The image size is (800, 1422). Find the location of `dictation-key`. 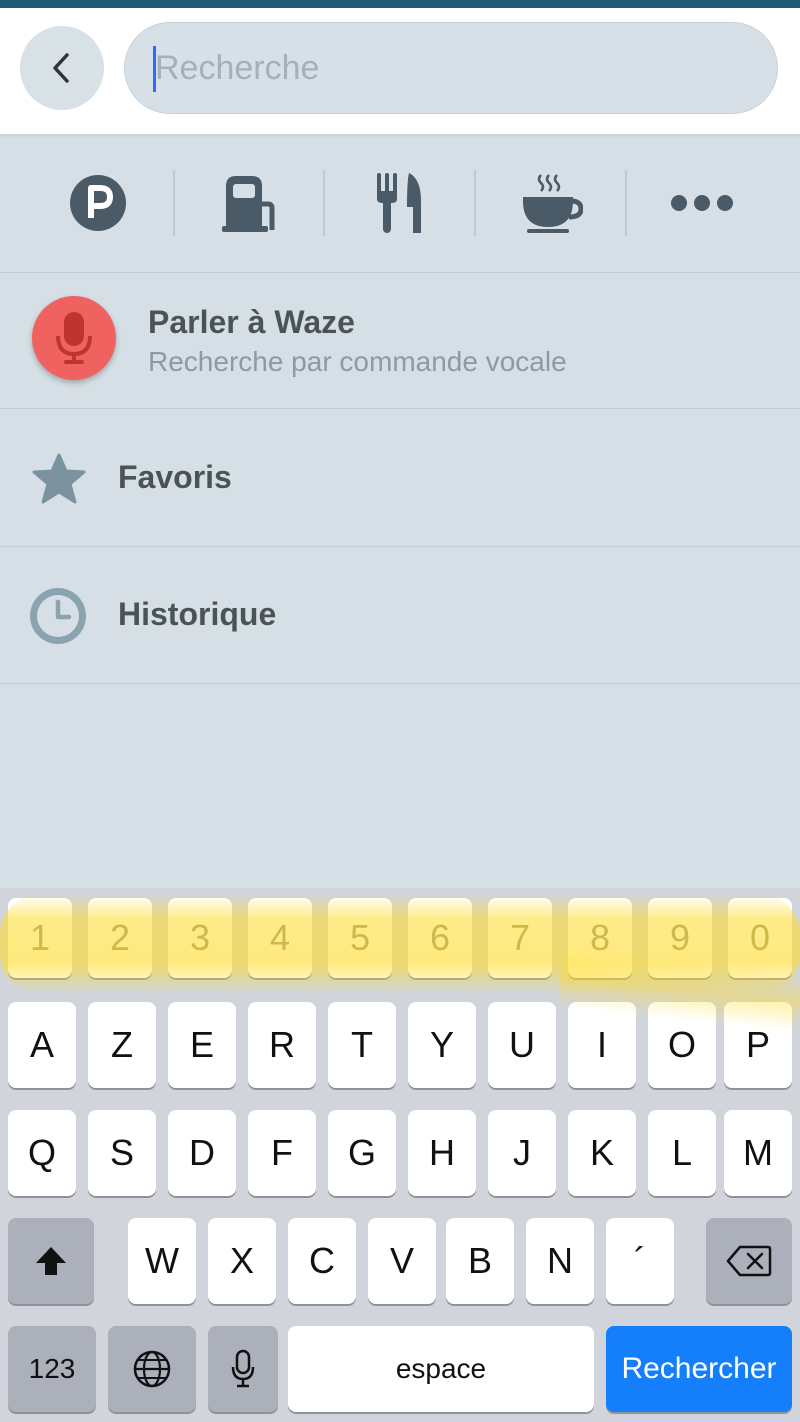

dictation-key is located at coordinates (243, 1369).